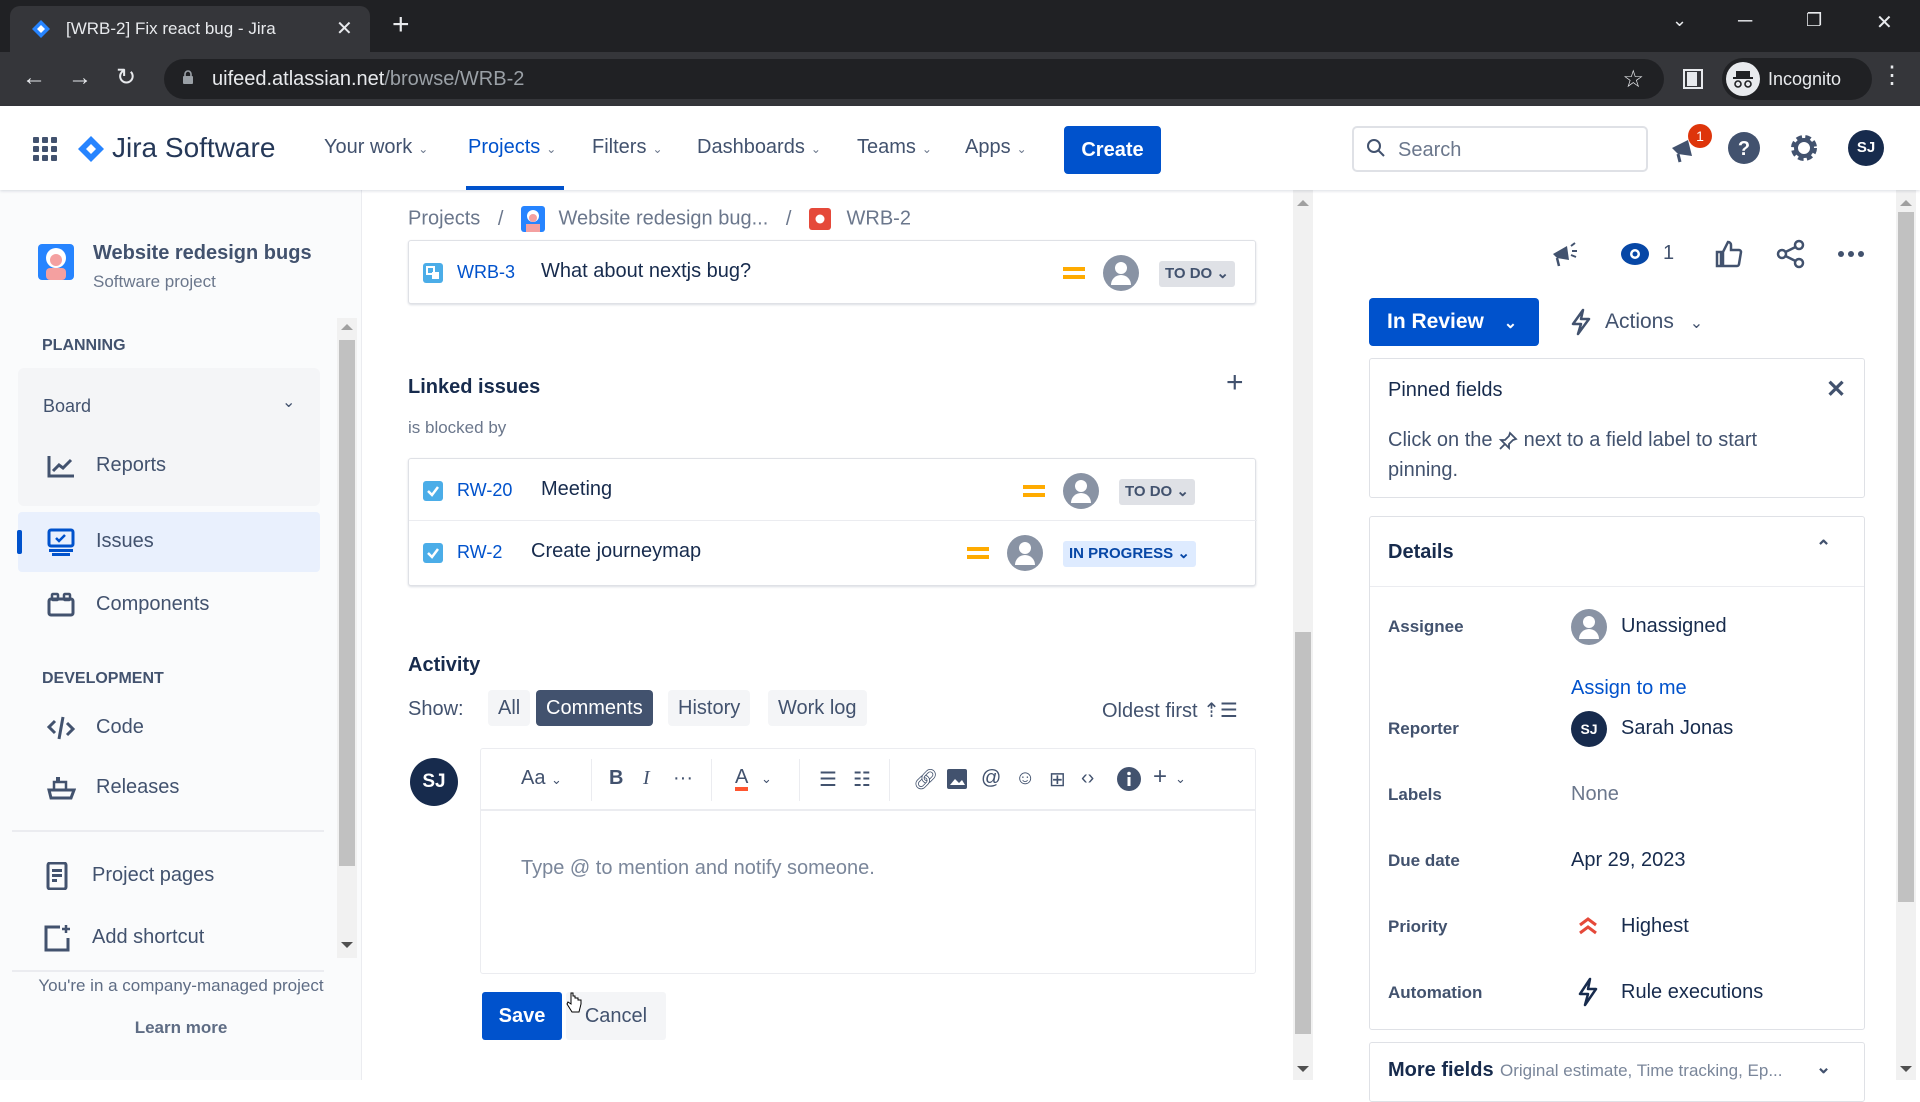 Image resolution: width=1920 pixels, height=1102 pixels. Describe the element at coordinates (1235, 383) in the screenshot. I see `add-linked-issue-icon: +` at that location.